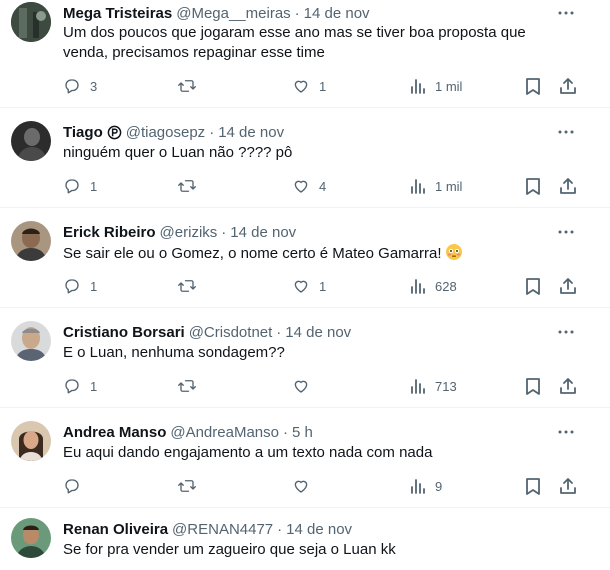 Image resolution: width=610 pixels, height=570 pixels. Describe the element at coordinates (439, 486) in the screenshot. I see `views-count: 9` at that location.